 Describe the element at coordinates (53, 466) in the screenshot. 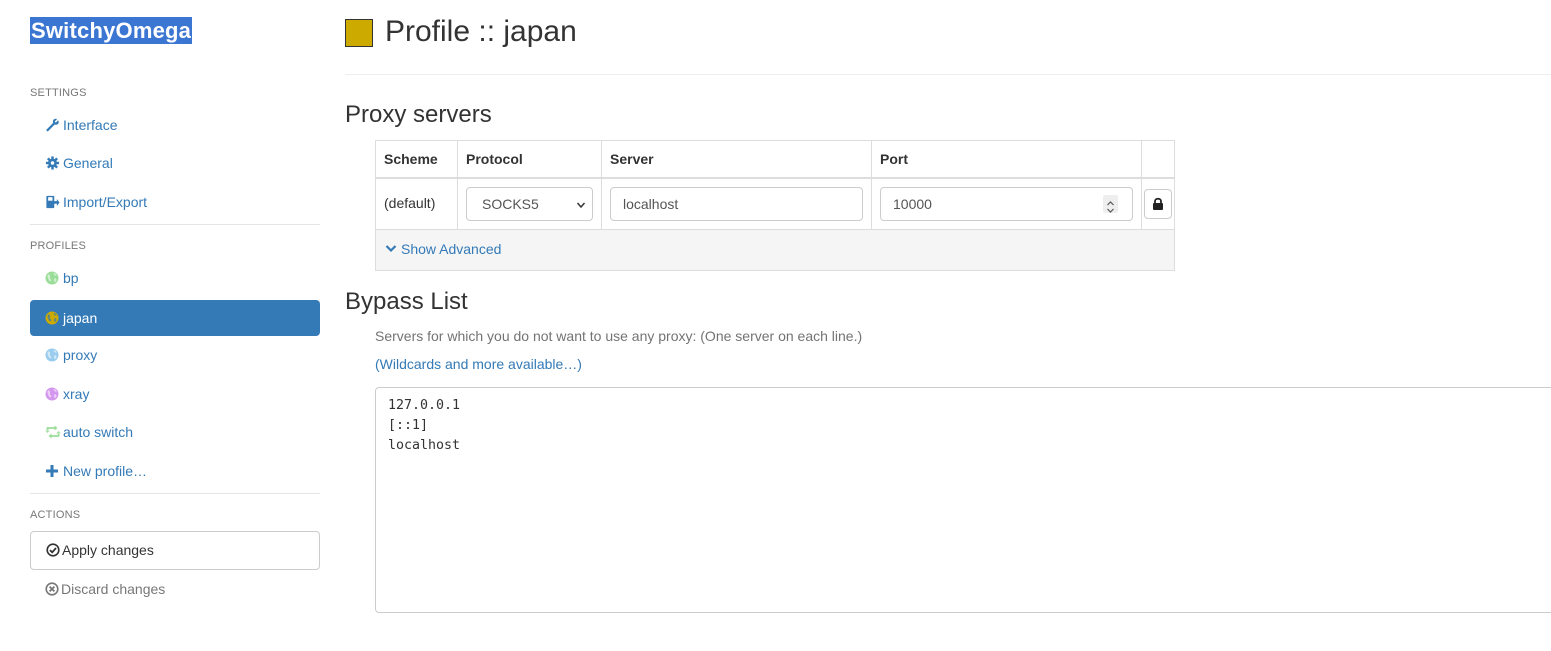

I see `plus-icon` at that location.